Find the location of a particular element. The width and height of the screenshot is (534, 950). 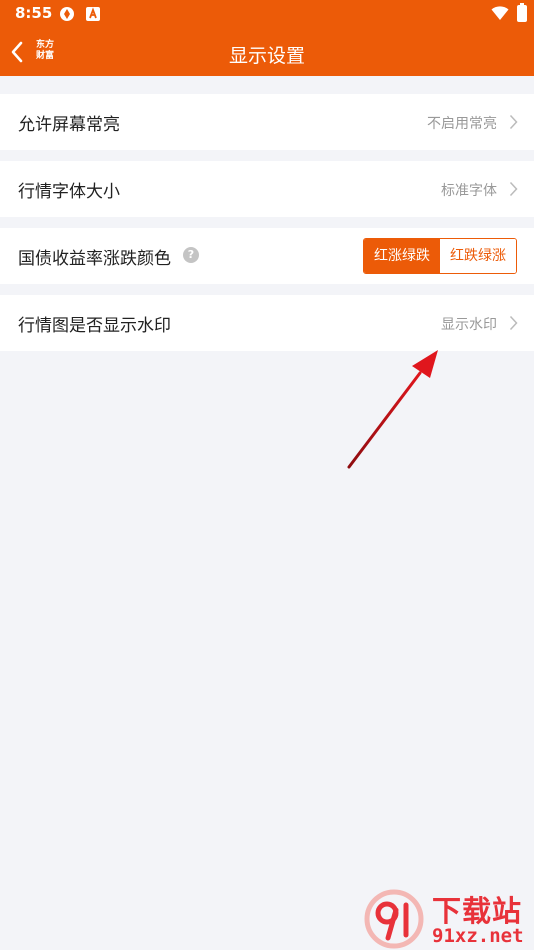

battery-icon is located at coordinates (522, 12).